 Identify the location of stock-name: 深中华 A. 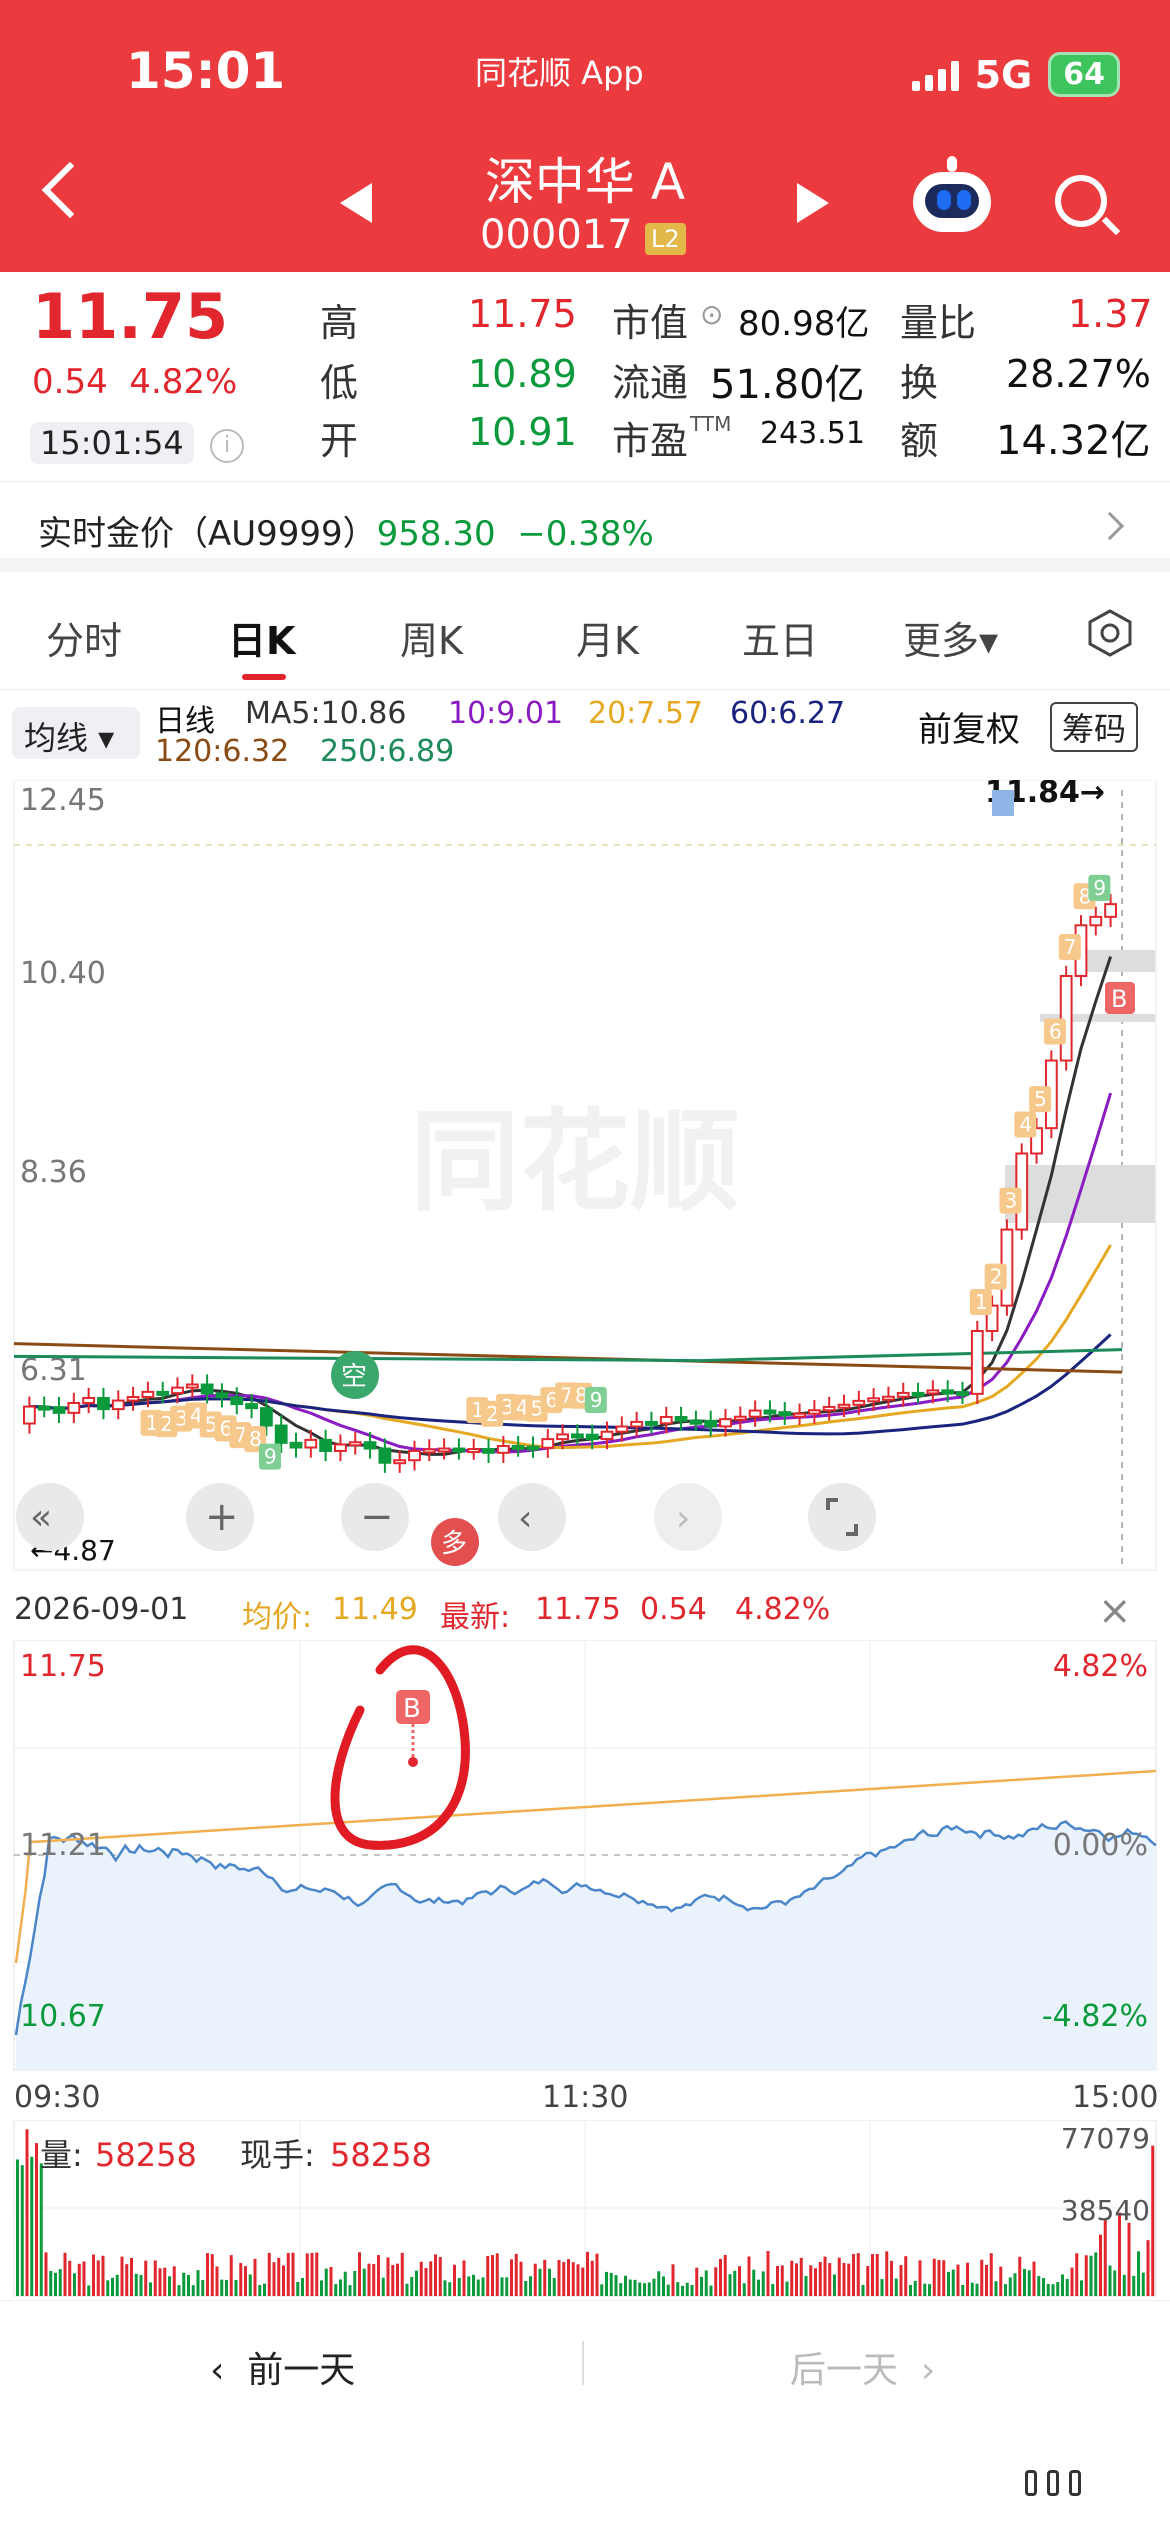
(585, 182).